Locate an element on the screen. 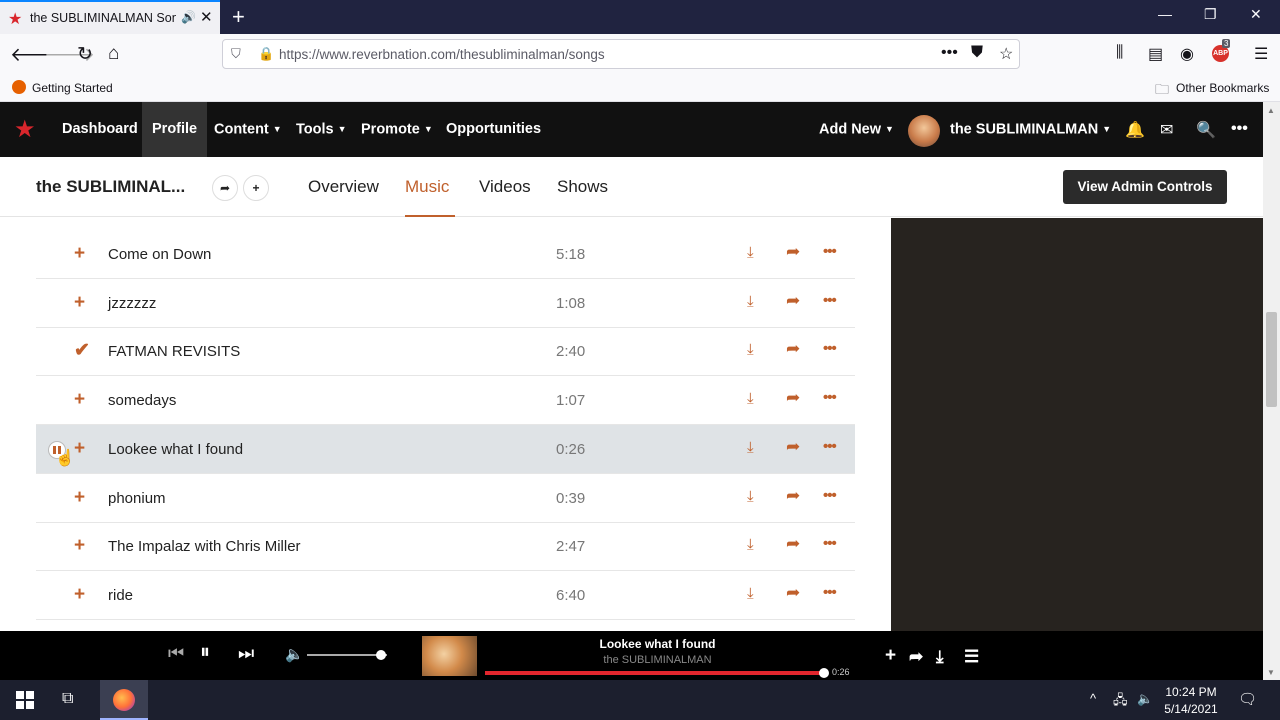 This screenshot has width=1280, height=720. tab-videos: Videos is located at coordinates (505, 187).